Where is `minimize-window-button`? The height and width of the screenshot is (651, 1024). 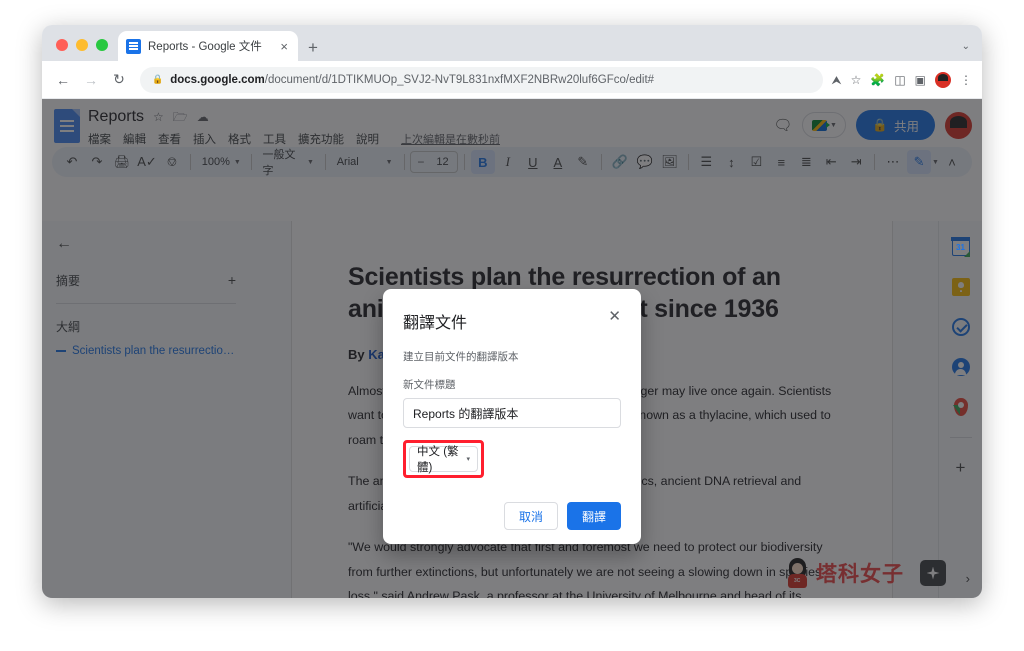 minimize-window-button is located at coordinates (82, 45).